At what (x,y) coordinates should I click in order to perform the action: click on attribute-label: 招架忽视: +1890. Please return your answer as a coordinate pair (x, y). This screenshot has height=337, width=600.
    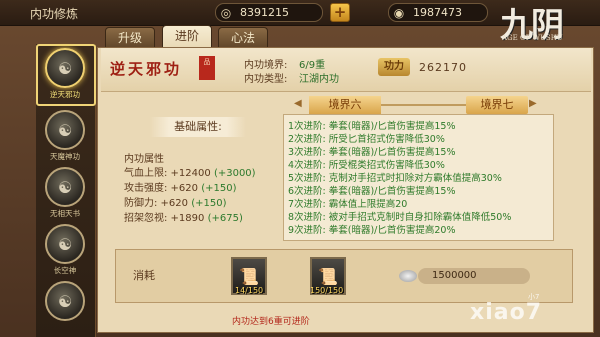
    Looking at the image, I should click on (164, 218).